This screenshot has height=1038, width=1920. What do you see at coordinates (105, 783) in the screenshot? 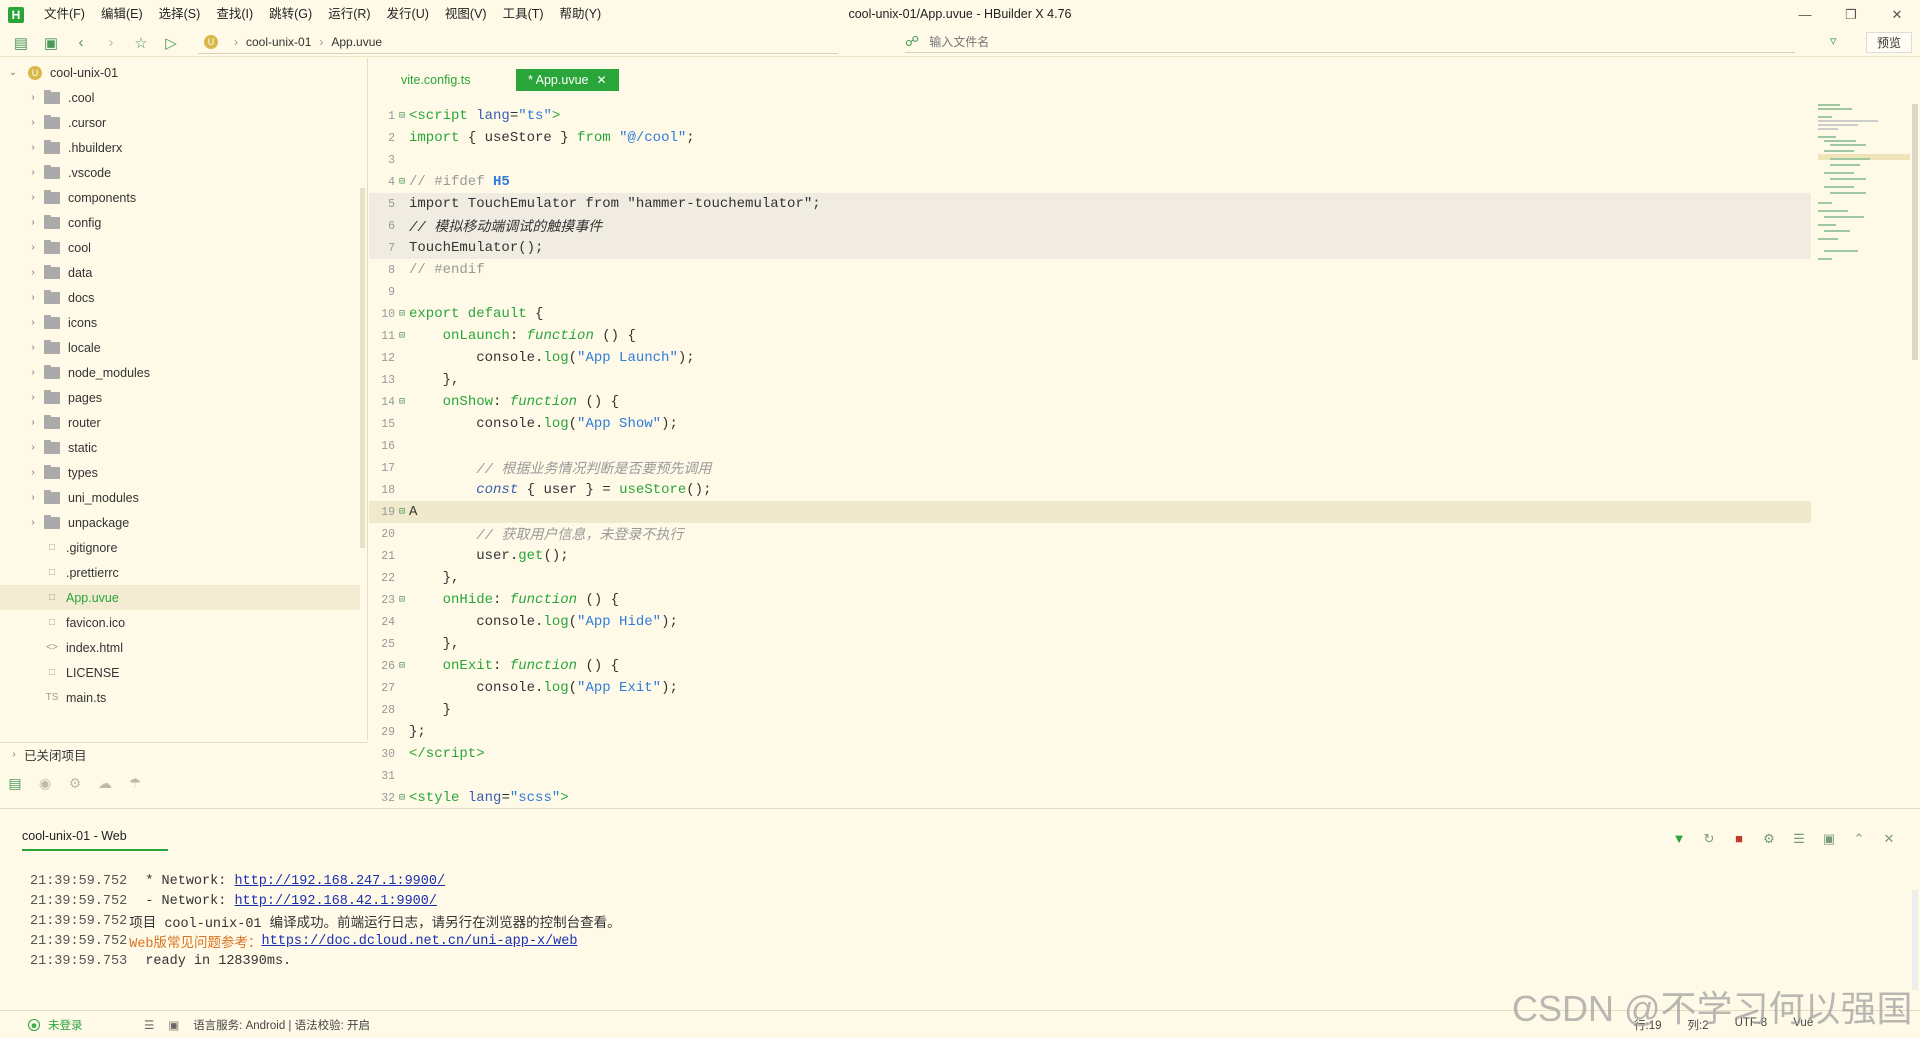
I see `cloud-icon: ☁` at bounding box center [105, 783].